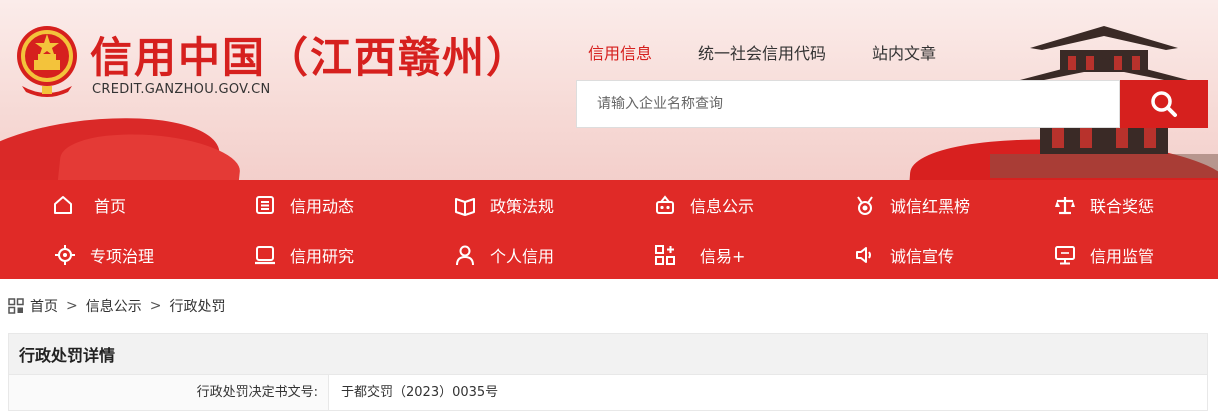 The width and height of the screenshot is (1218, 417). What do you see at coordinates (722, 206) in the screenshot?
I see `nav-item-label: 信息公示` at bounding box center [722, 206].